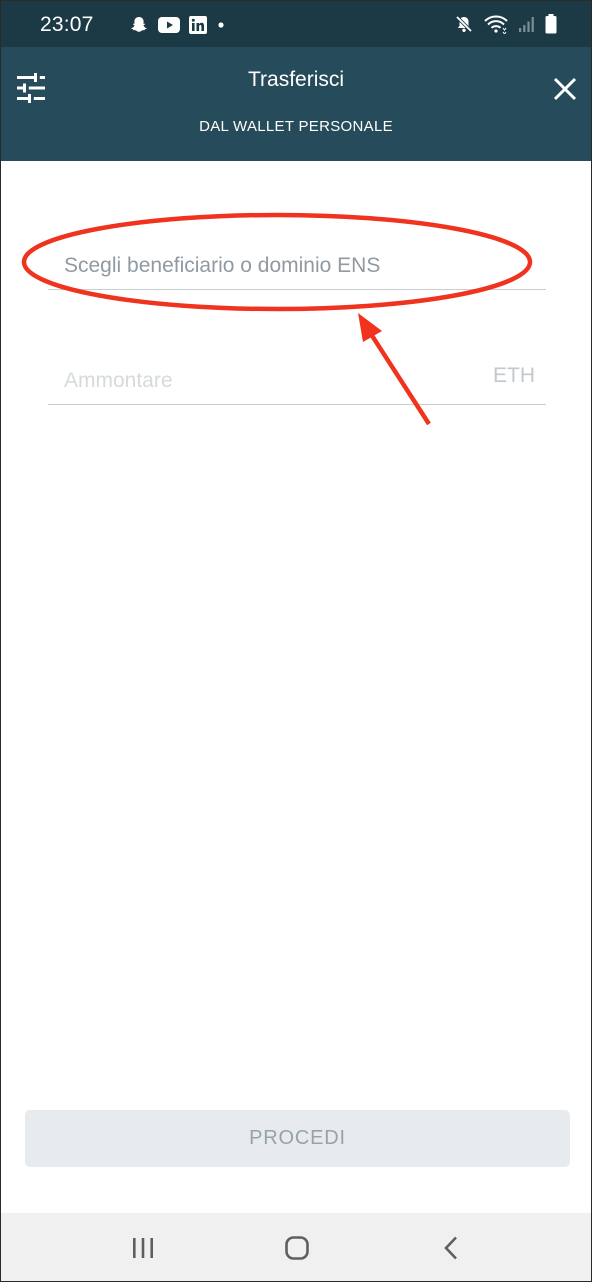  I want to click on youtube-icon, so click(169, 25).